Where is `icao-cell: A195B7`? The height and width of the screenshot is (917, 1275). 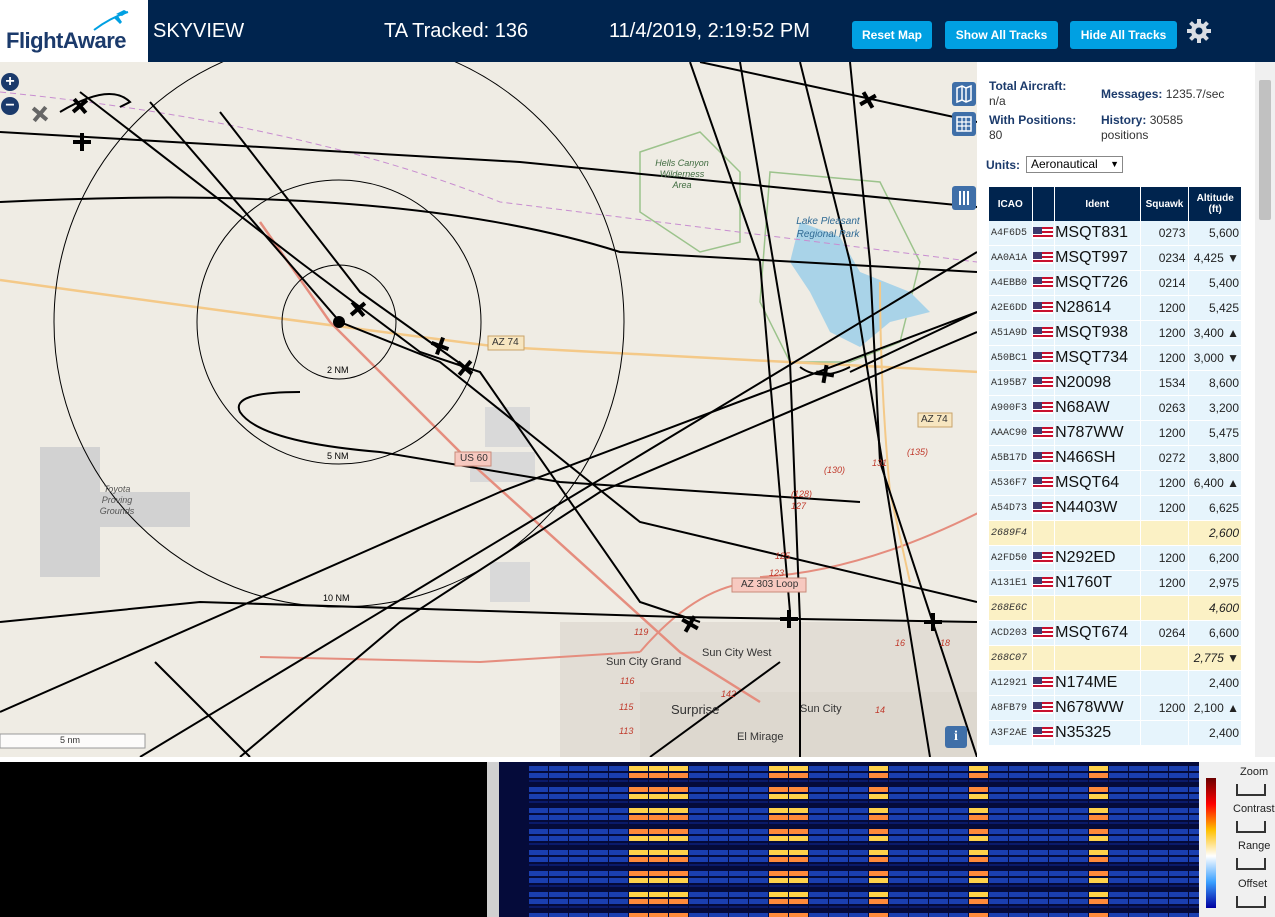 icao-cell: A195B7 is located at coordinates (1010, 383).